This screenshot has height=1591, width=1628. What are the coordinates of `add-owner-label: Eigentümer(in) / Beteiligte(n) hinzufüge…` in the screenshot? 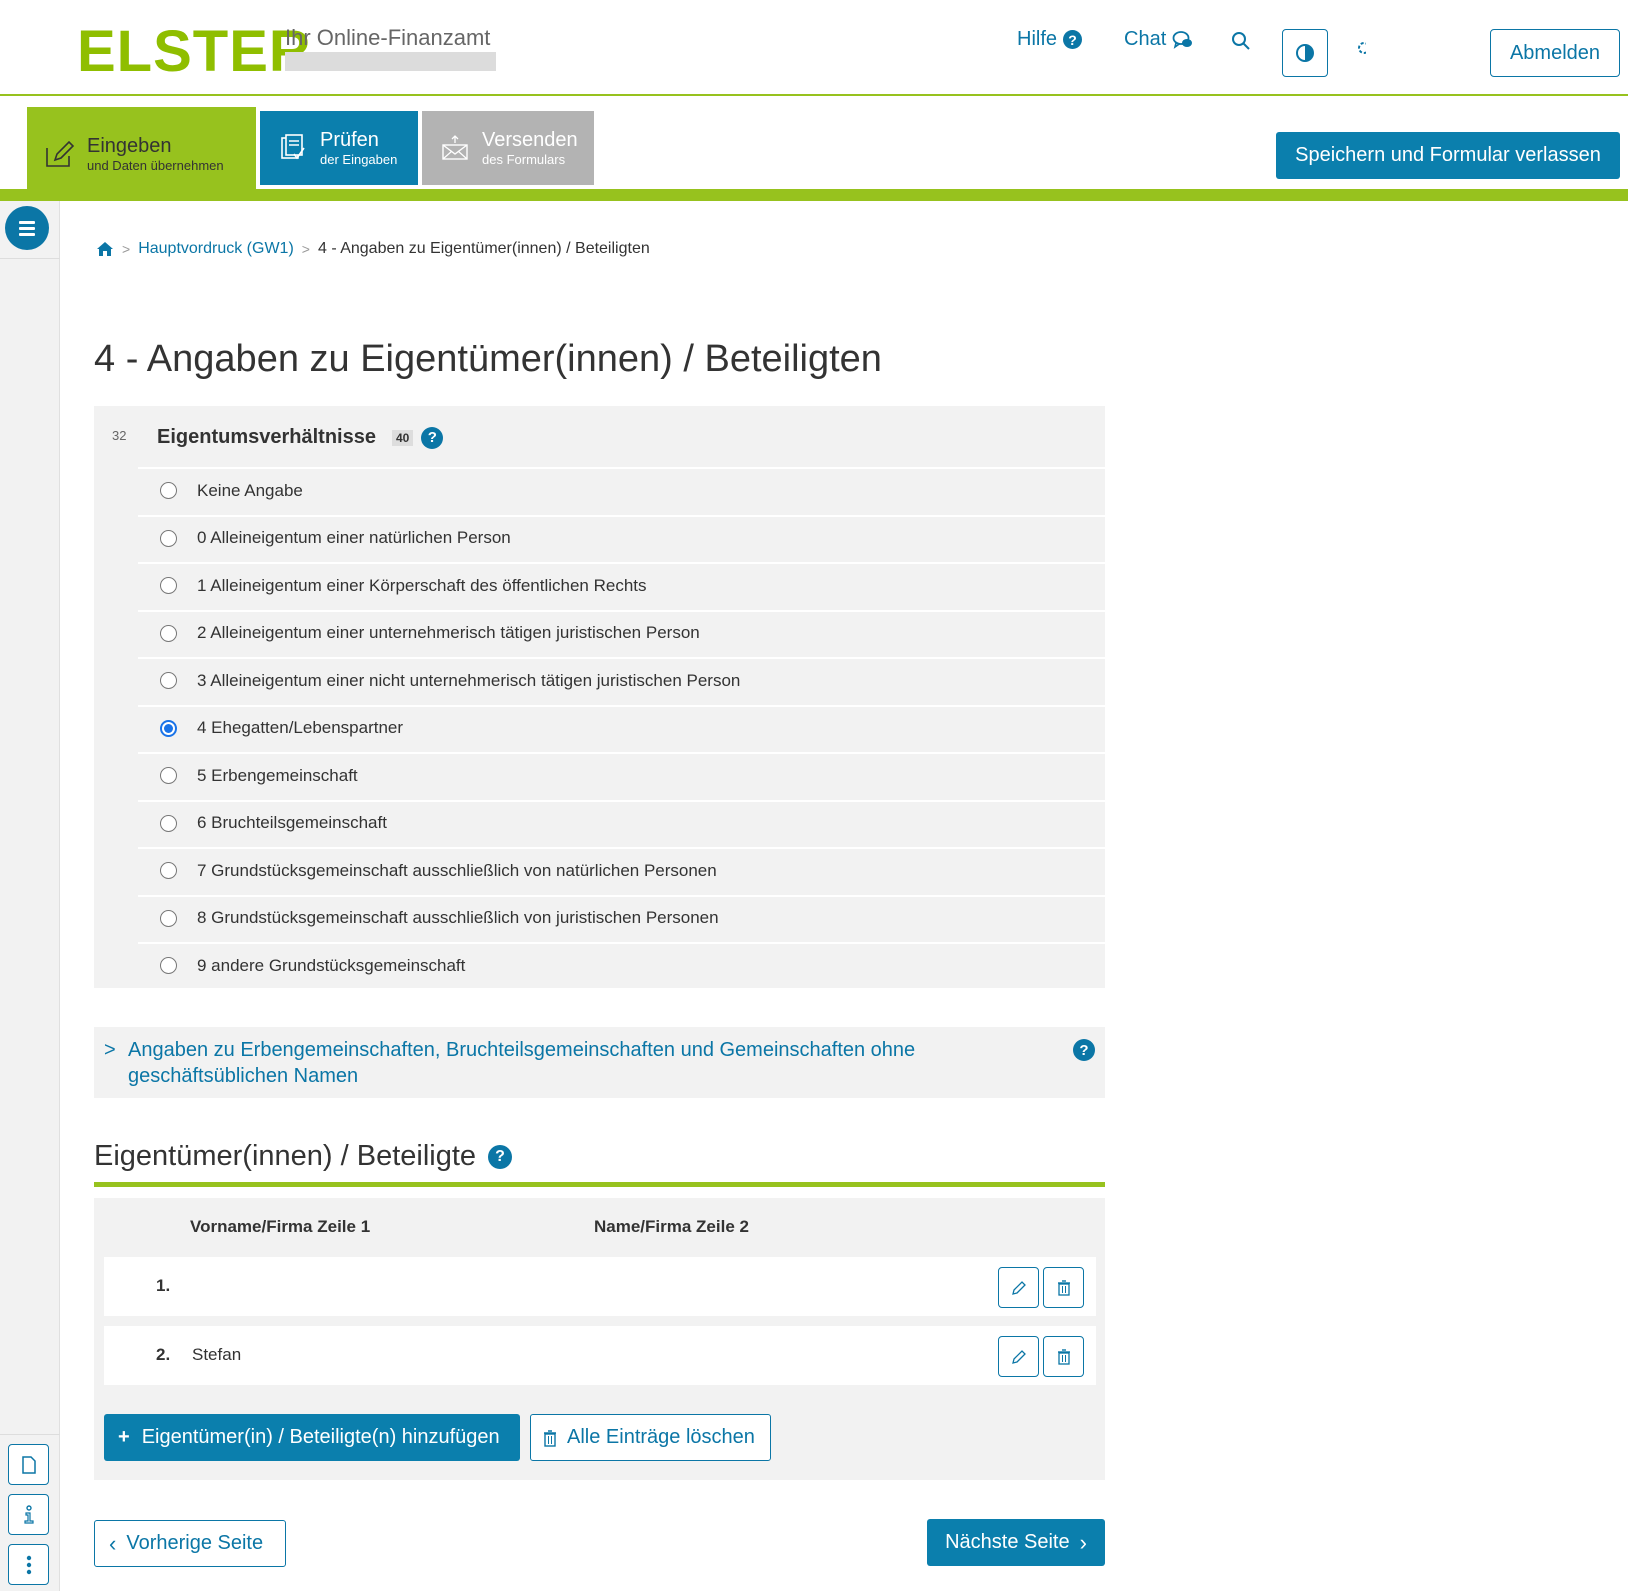 It's located at (320, 1437).